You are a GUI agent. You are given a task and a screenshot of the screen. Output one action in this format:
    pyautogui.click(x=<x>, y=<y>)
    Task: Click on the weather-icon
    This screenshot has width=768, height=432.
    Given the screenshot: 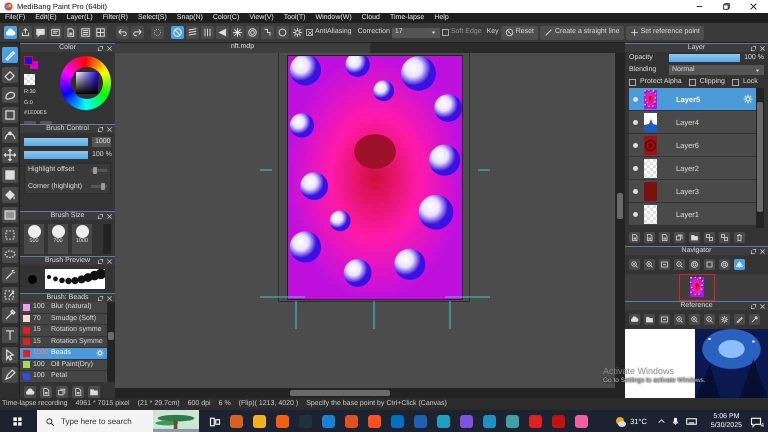 What is the action you would take?
    pyautogui.click(x=621, y=422)
    